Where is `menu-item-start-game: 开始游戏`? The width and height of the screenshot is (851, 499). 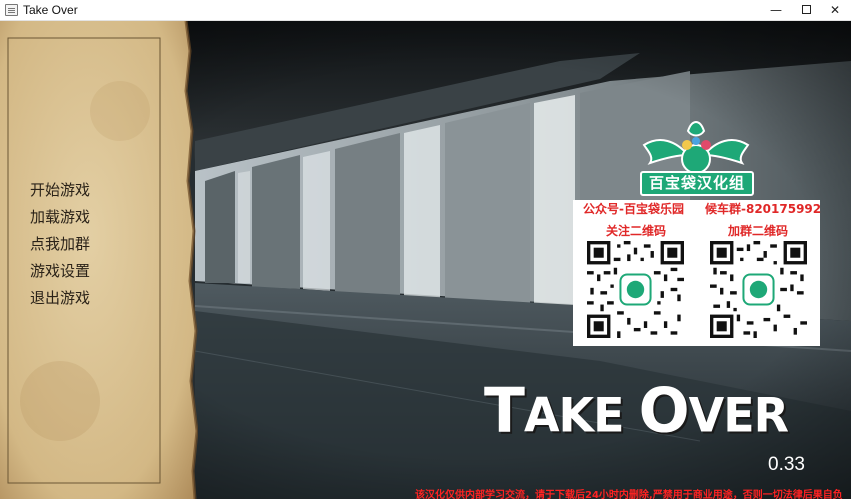 menu-item-start-game: 开始游戏 is located at coordinates (60, 190).